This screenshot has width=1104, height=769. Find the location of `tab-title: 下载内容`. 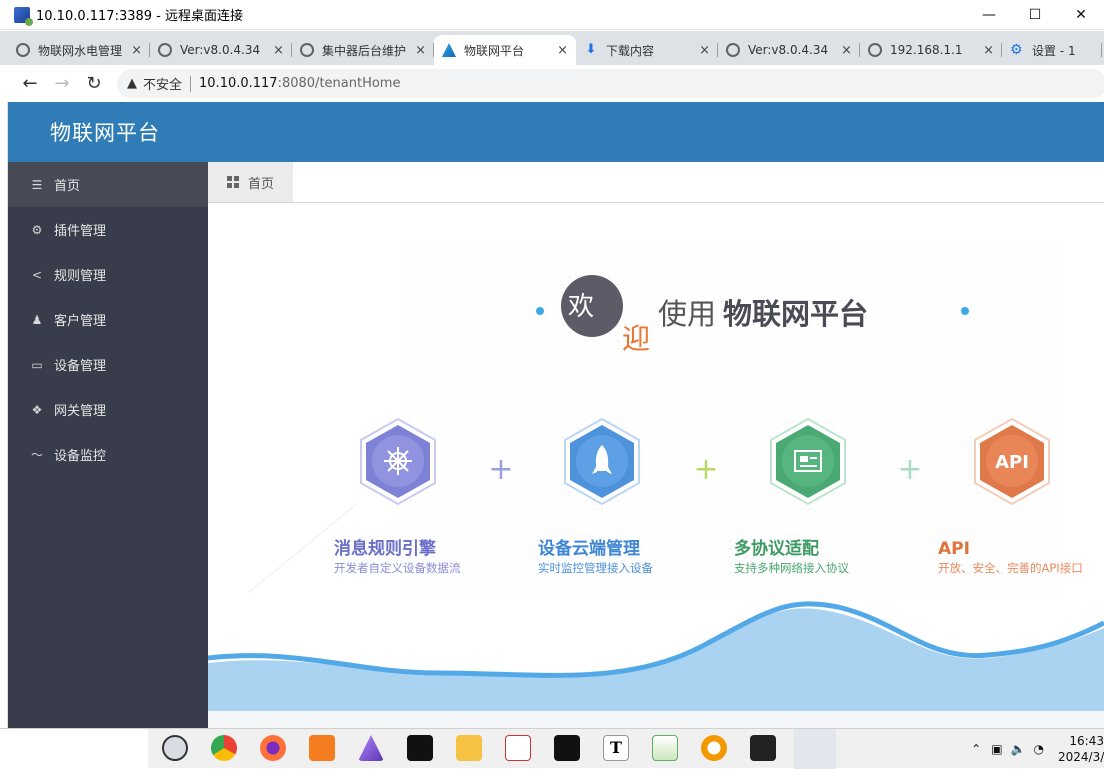

tab-title: 下载内容 is located at coordinates (630, 50).